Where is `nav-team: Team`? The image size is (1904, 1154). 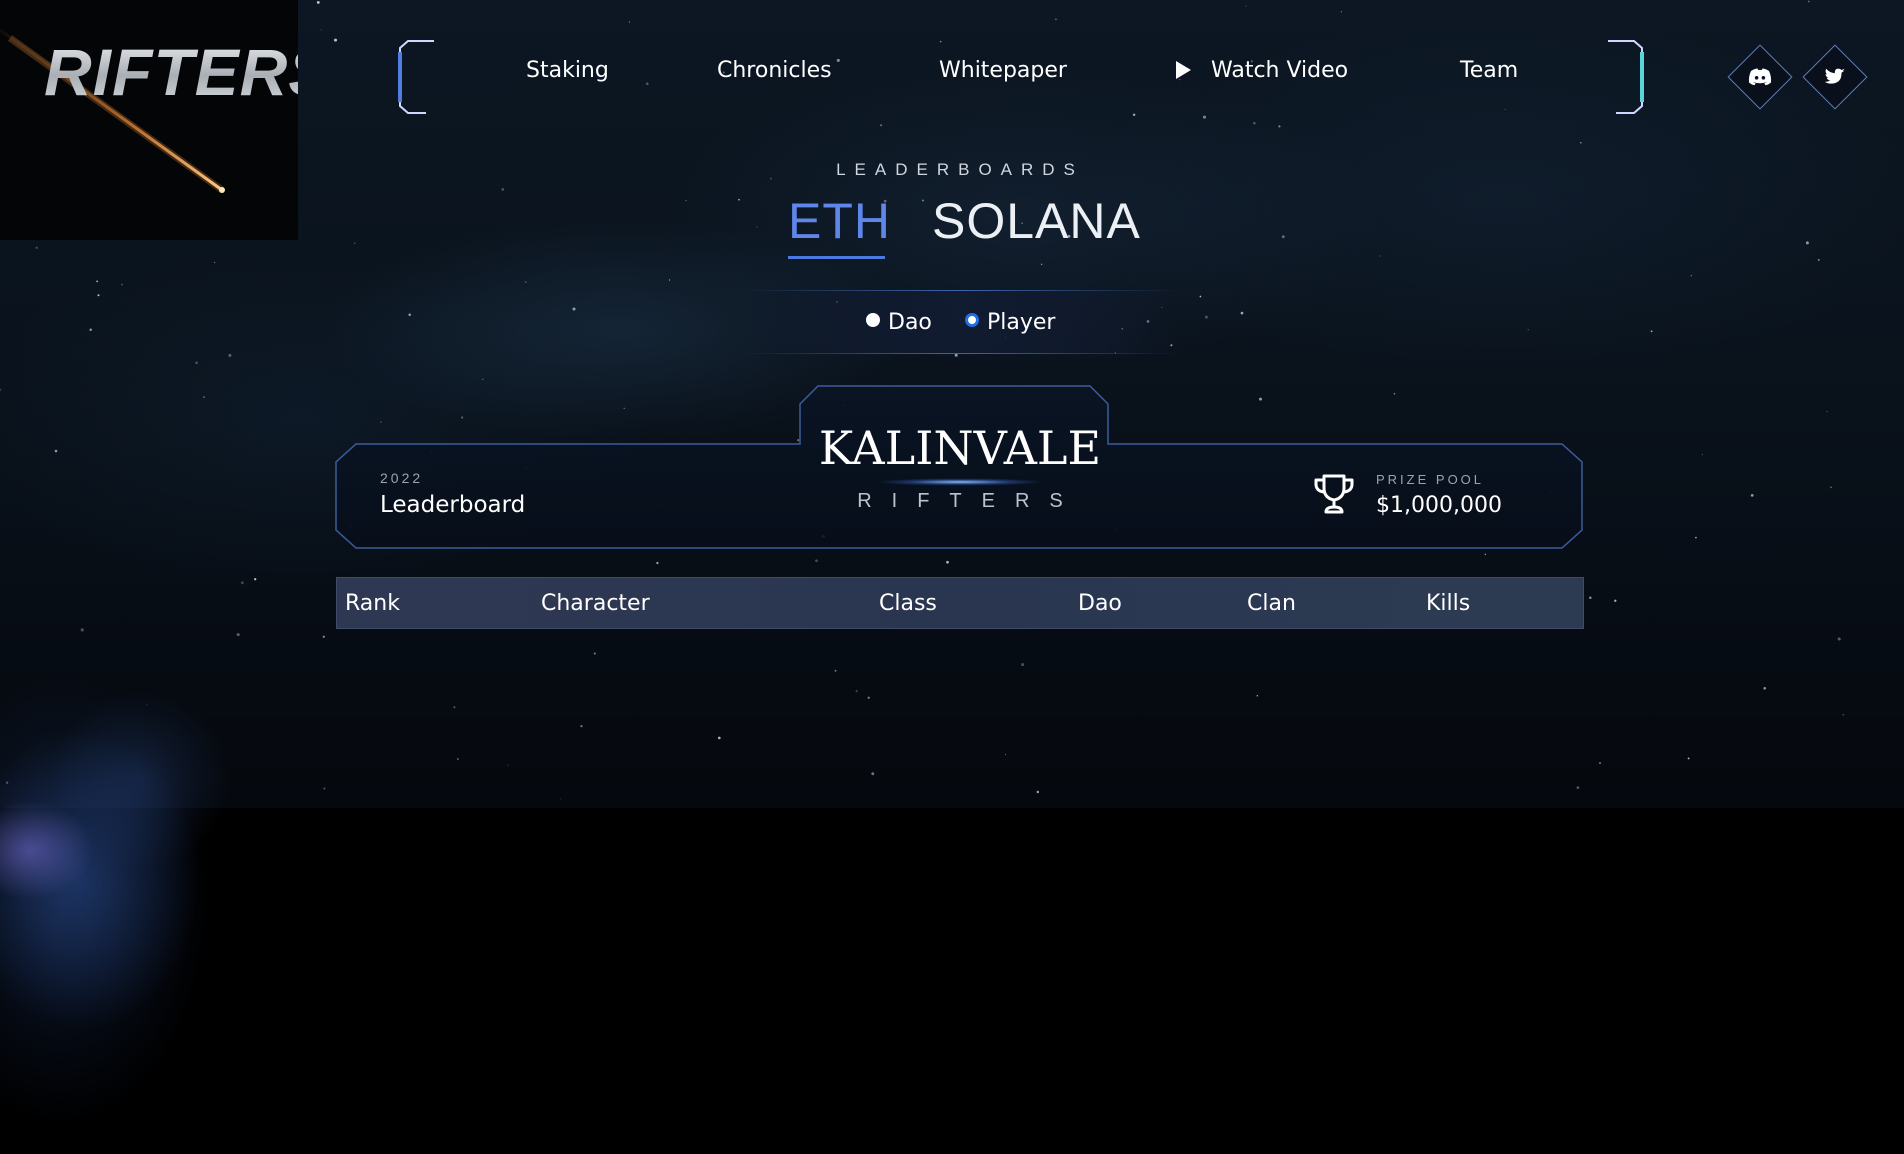
nav-team: Team is located at coordinates (1489, 70).